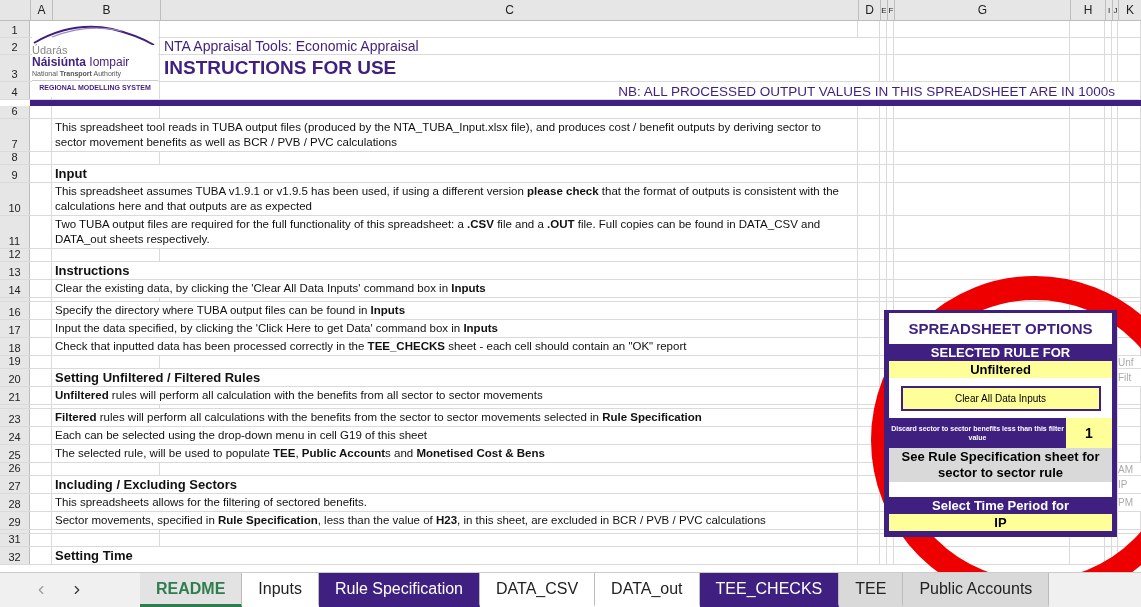 The image size is (1141, 607). Describe the element at coordinates (15, 112) in the screenshot. I see `row-number: 6` at that location.